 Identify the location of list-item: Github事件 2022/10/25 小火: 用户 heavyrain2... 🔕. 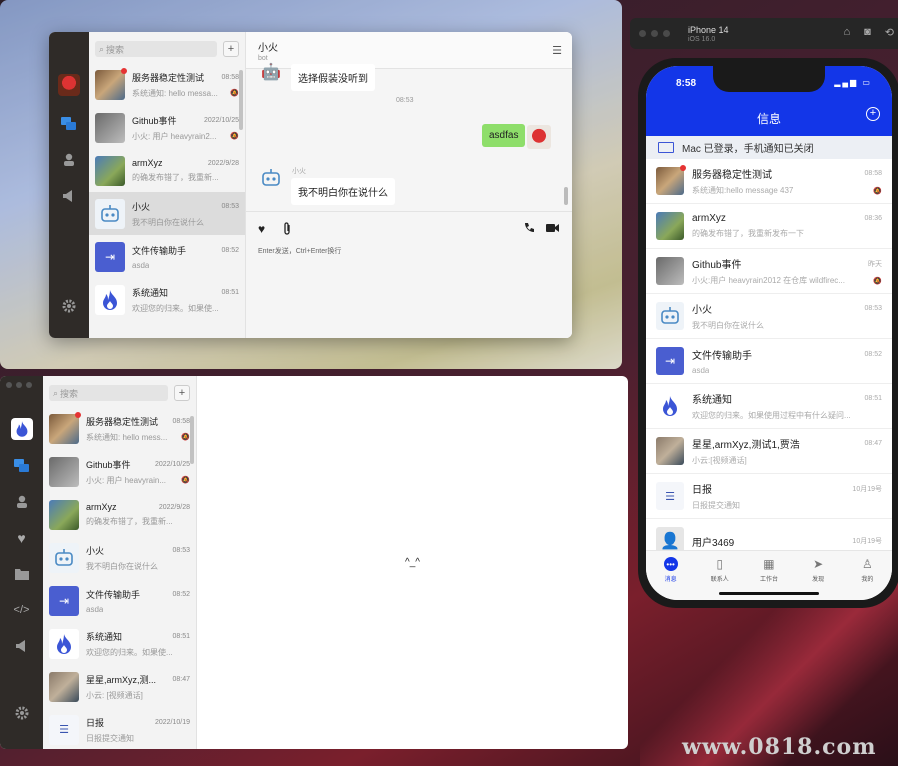
(167, 127).